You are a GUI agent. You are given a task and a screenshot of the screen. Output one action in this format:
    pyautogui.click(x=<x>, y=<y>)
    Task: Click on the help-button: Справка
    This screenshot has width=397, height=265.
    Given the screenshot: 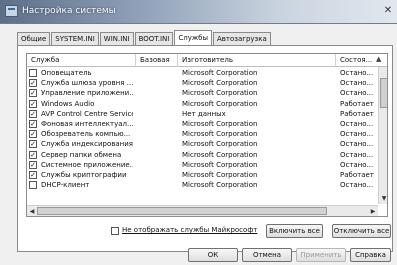 What is the action you would take?
    pyautogui.click(x=370, y=255)
    